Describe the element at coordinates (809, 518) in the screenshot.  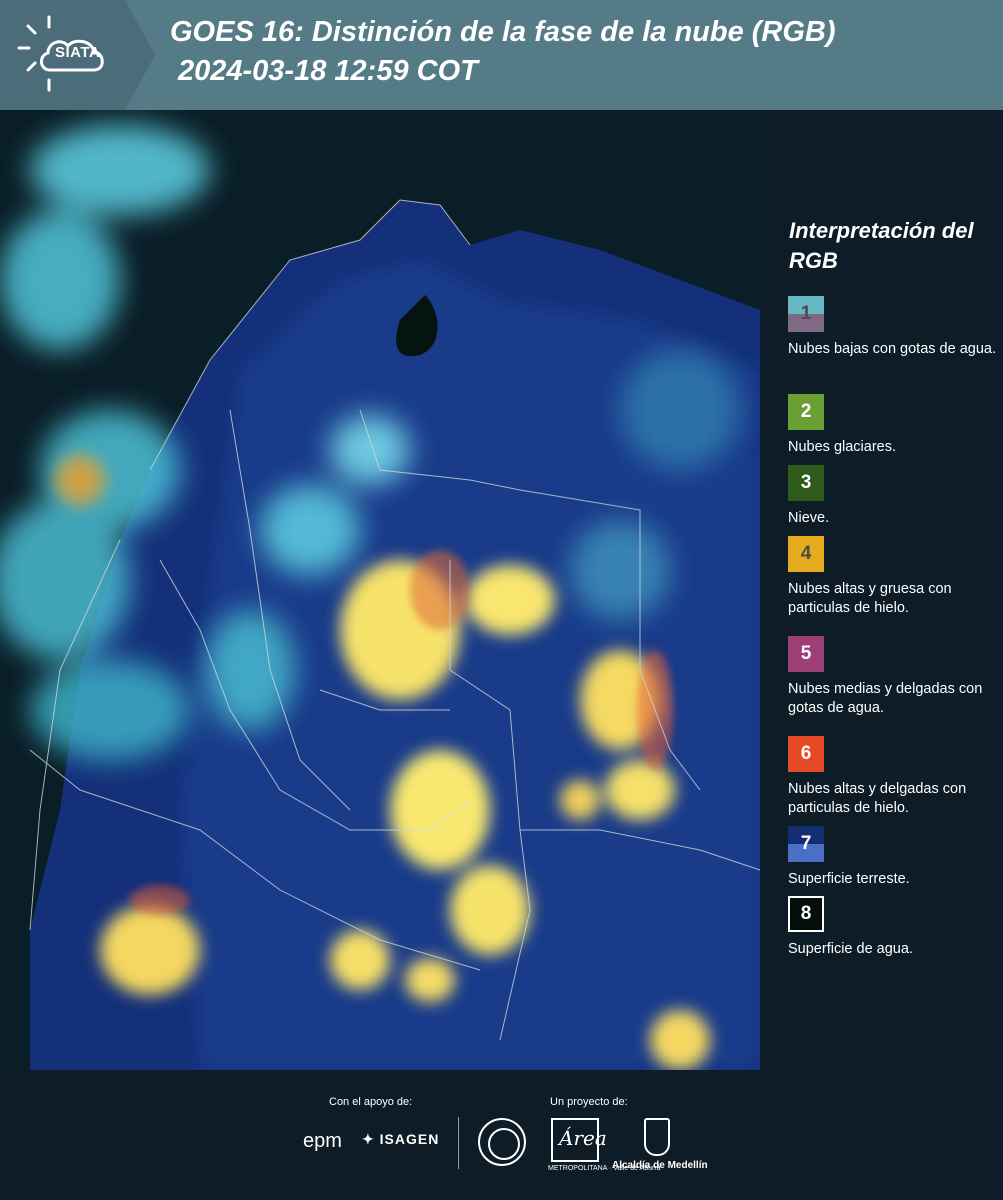
I see `legend-description: Nieve.` at that location.